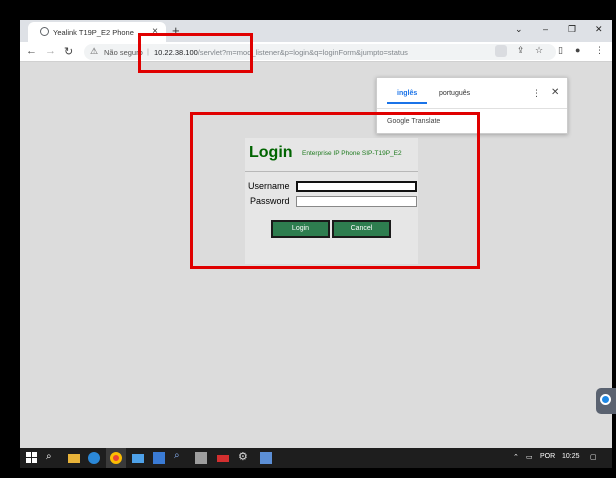  I want to click on active-tab-underline, so click(407, 103).